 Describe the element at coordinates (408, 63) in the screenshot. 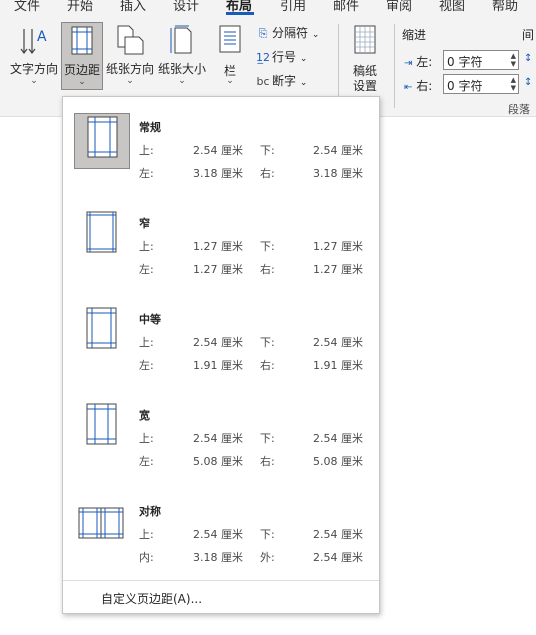

I see `indent-left-icon: ⇥` at that location.